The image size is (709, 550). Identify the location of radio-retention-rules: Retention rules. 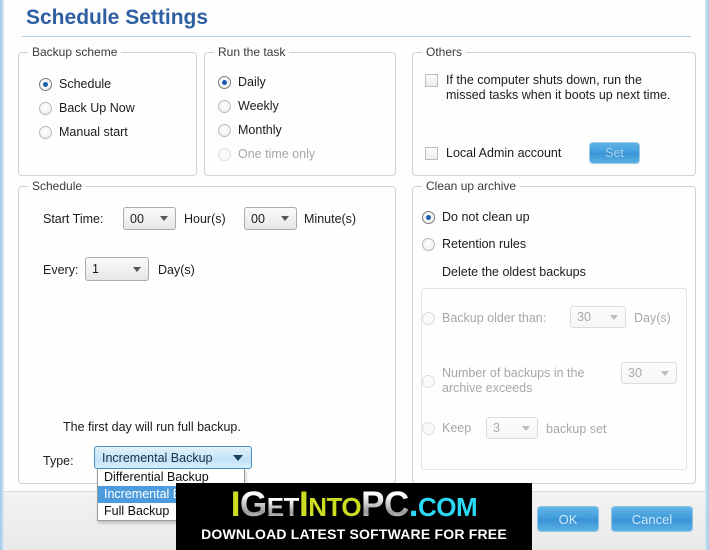
(474, 244).